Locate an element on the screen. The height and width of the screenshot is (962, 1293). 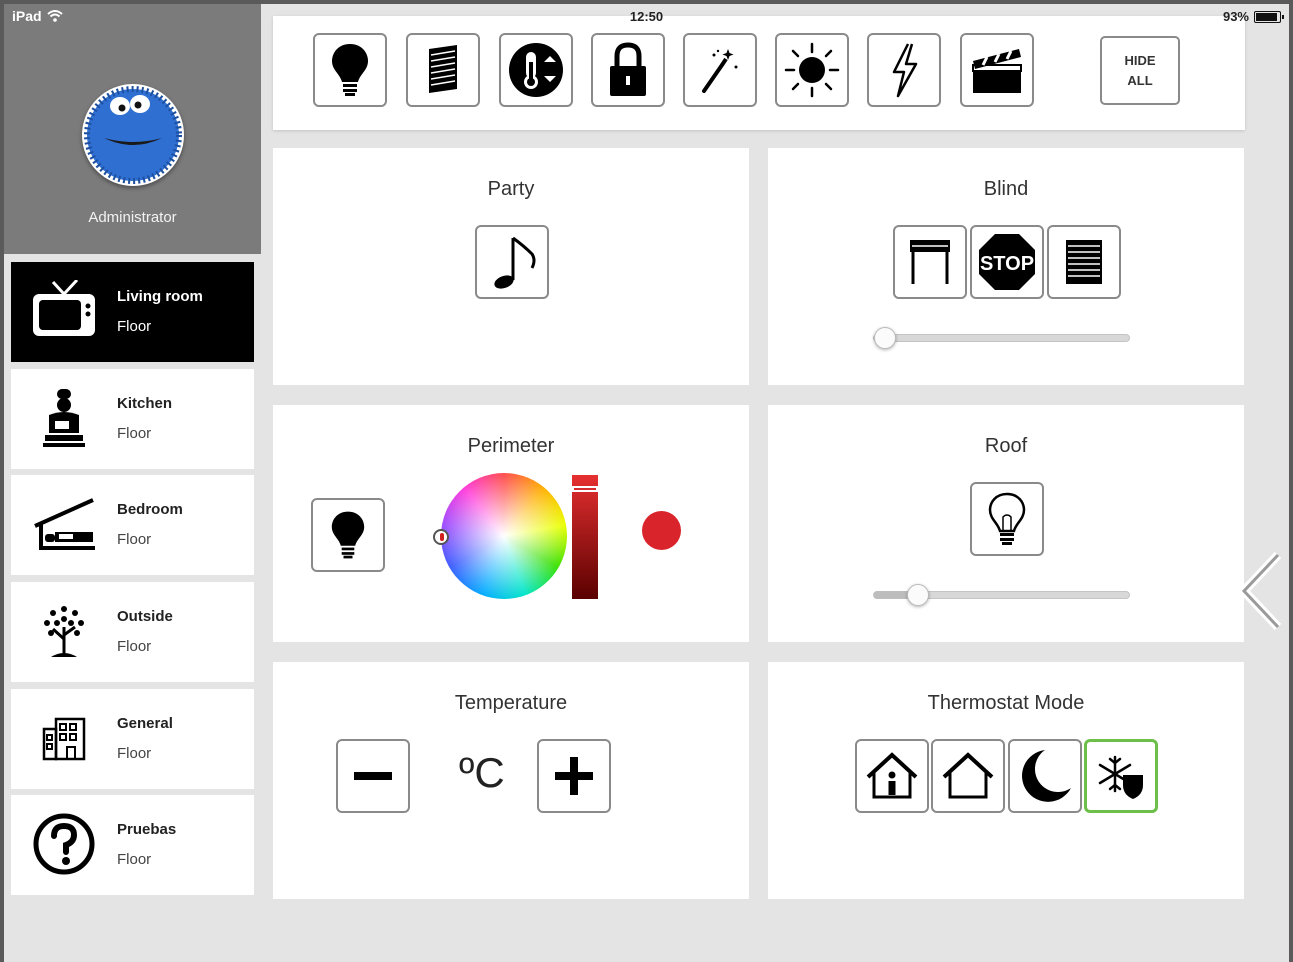
room-item-pruebas: Pruebas Floor is located at coordinates (132, 845).